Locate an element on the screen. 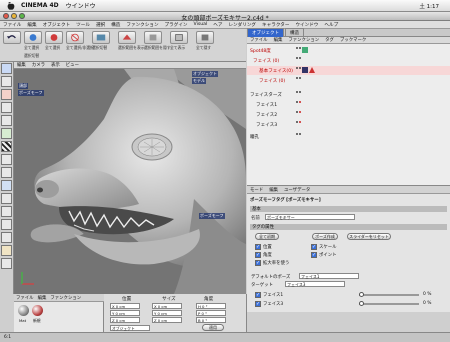 This screenshot has height=342, width=450. menubar-window: ウインドウ is located at coordinates (81, 5).